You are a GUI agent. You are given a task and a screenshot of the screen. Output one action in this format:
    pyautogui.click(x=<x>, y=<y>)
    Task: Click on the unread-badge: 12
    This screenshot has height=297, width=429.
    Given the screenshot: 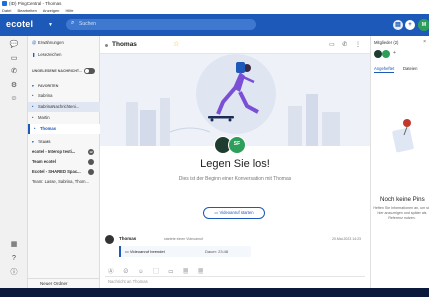 What is the action you would take?
    pyautogui.click(x=91, y=152)
    